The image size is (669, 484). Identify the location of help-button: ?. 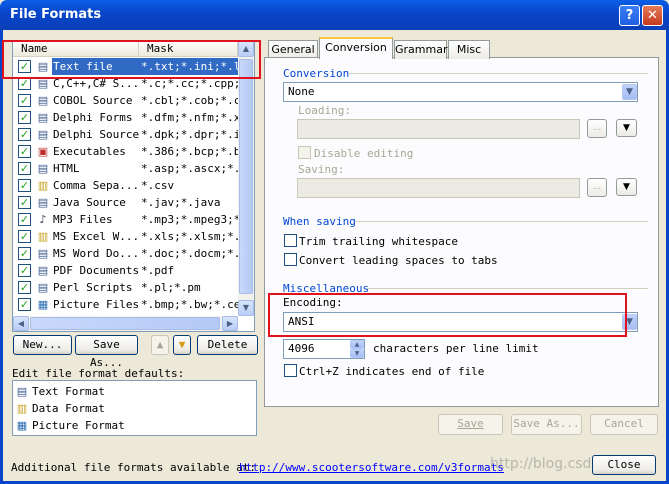
(629, 15).